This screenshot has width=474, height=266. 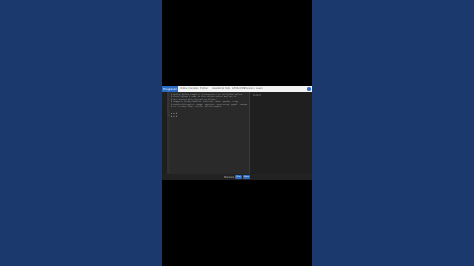 I want to click on line-number: 10, so click(x=168, y=116).